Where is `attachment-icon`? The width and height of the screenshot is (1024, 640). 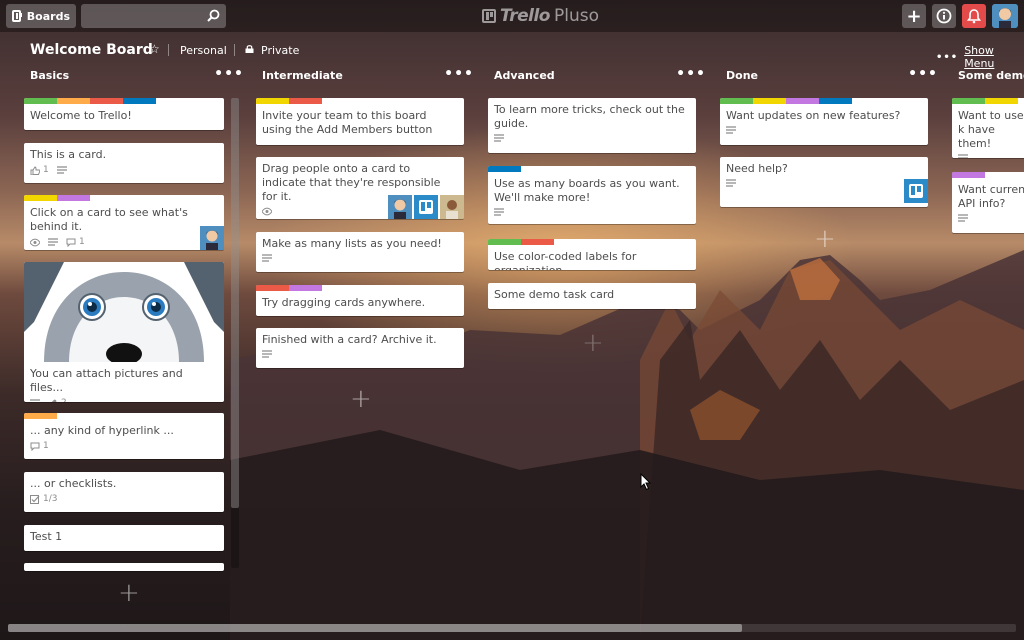
attachment-icon is located at coordinates (54, 400).